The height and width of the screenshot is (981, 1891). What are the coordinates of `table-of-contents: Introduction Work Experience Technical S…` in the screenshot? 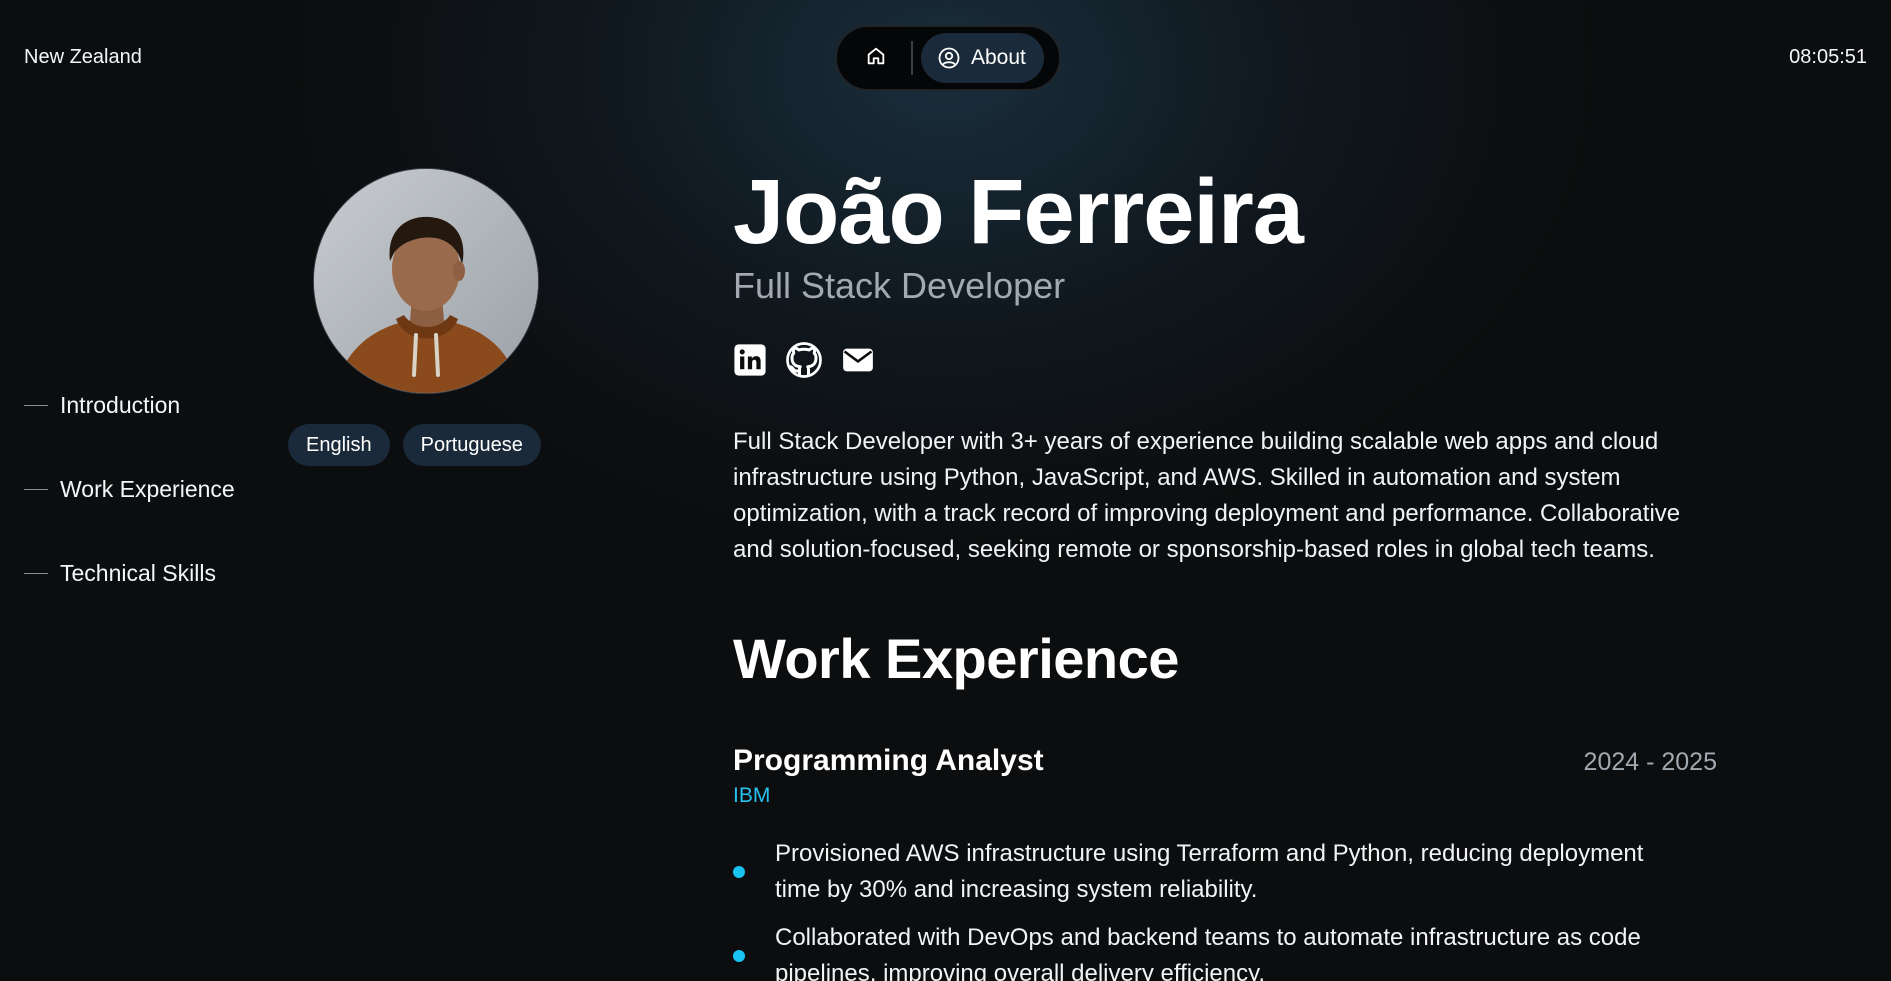 It's located at (129, 516).